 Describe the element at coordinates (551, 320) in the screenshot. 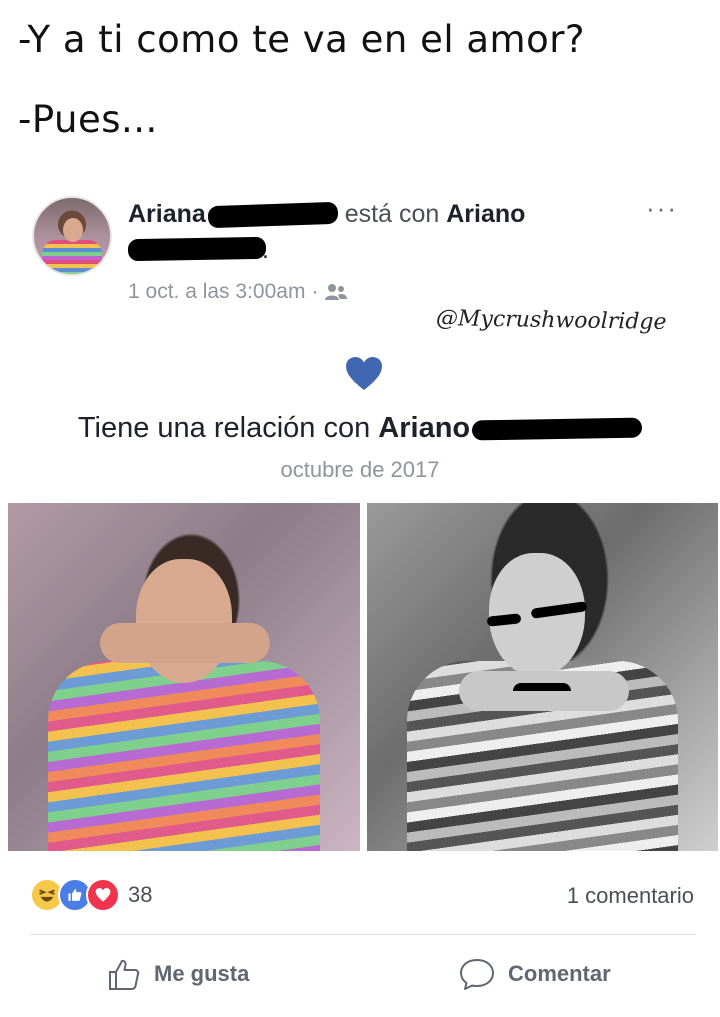

I see `watermark: @Mycrushwoolridge` at that location.